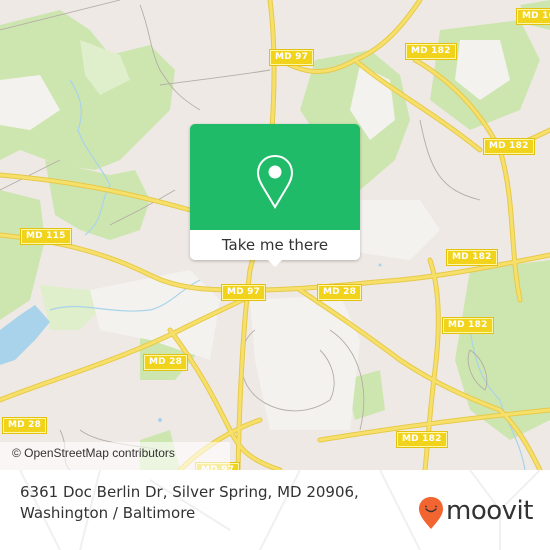  What do you see at coordinates (472, 257) in the screenshot?
I see `md182-mid-label: MD 182` at bounding box center [472, 257].